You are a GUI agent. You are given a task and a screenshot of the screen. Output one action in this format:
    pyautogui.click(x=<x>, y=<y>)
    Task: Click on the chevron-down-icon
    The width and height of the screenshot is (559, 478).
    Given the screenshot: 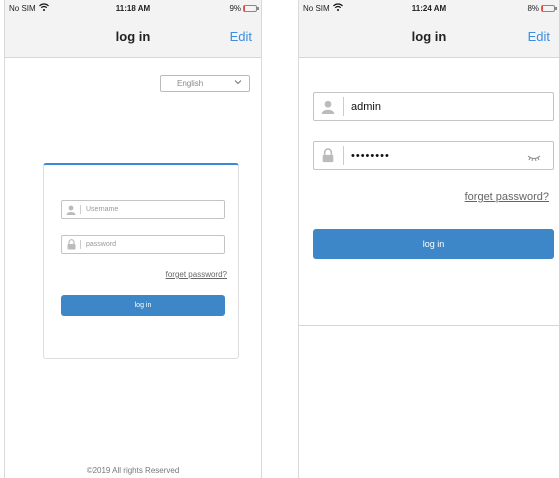 What is the action you would take?
    pyautogui.click(x=238, y=83)
    